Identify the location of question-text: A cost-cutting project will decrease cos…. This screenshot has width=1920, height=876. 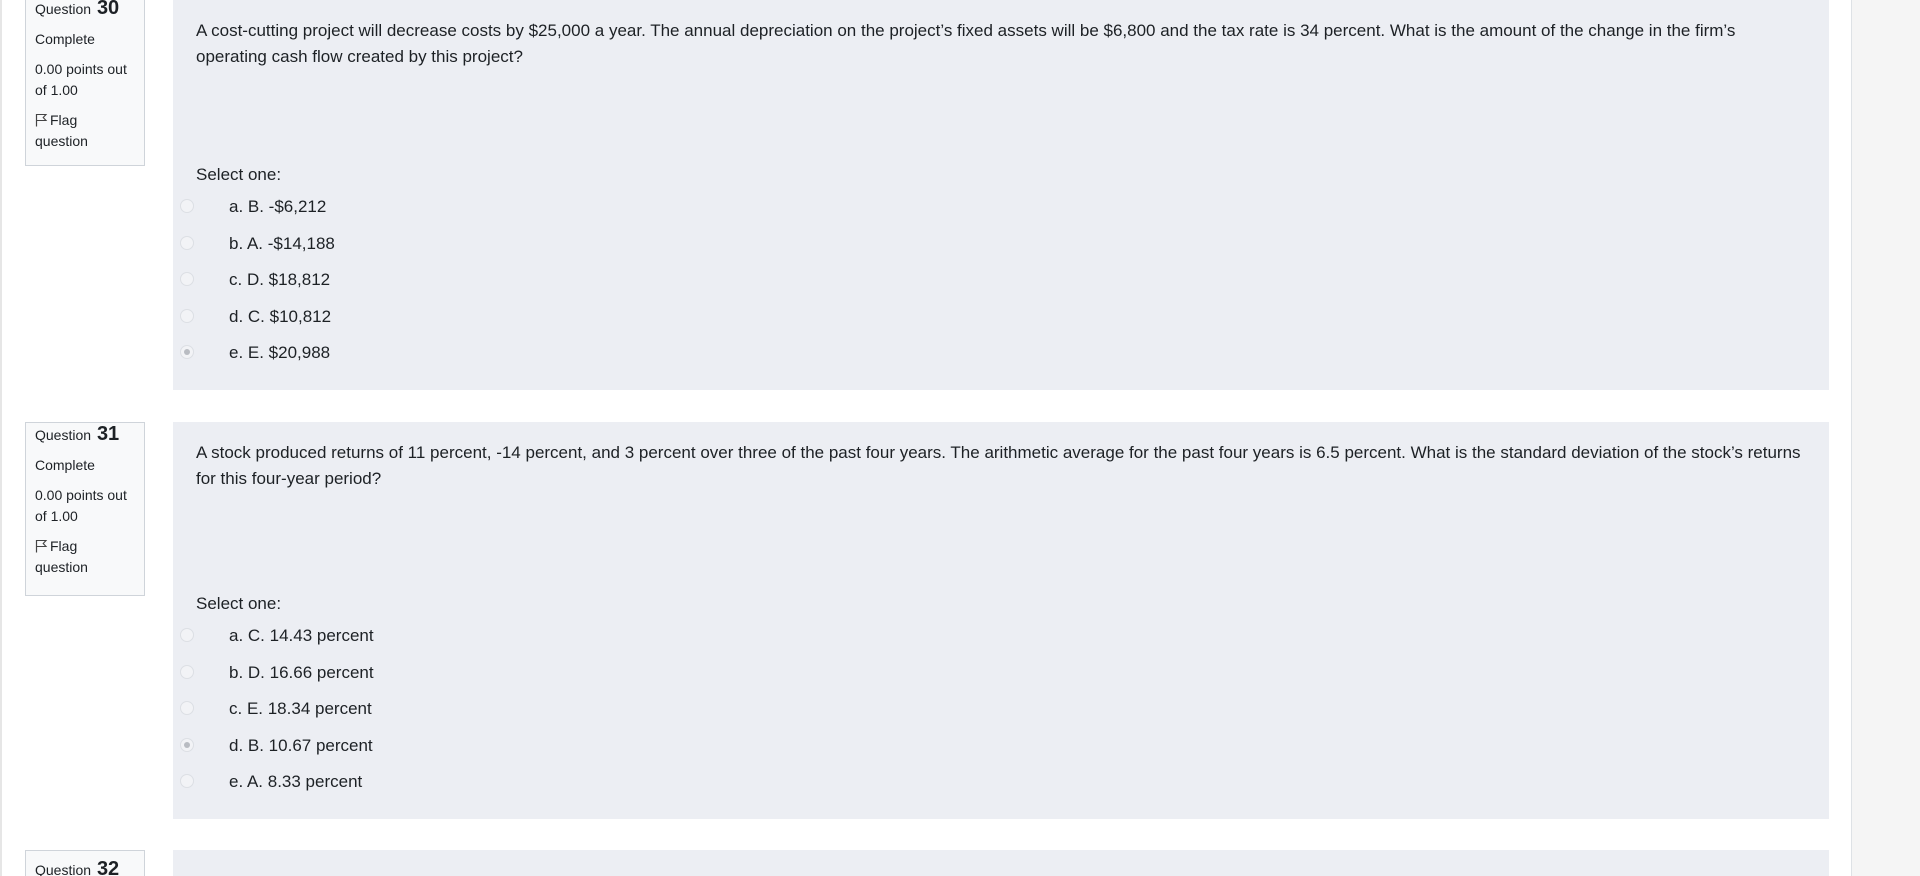
(966, 43).